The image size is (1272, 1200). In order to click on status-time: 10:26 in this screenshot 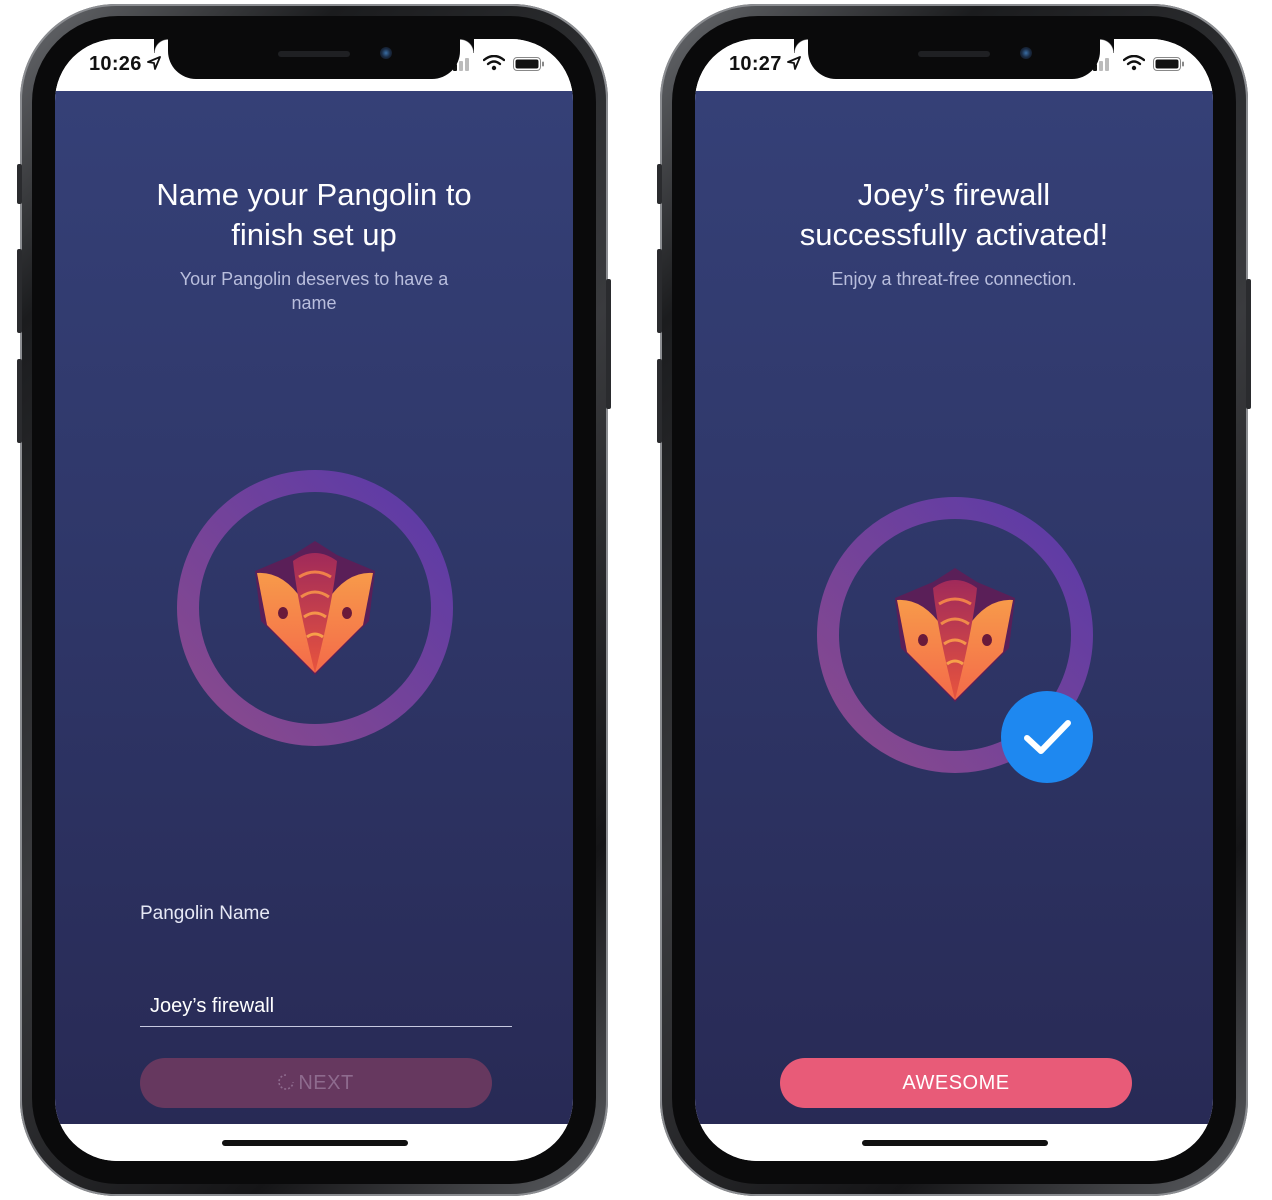, I will do `click(115, 64)`.